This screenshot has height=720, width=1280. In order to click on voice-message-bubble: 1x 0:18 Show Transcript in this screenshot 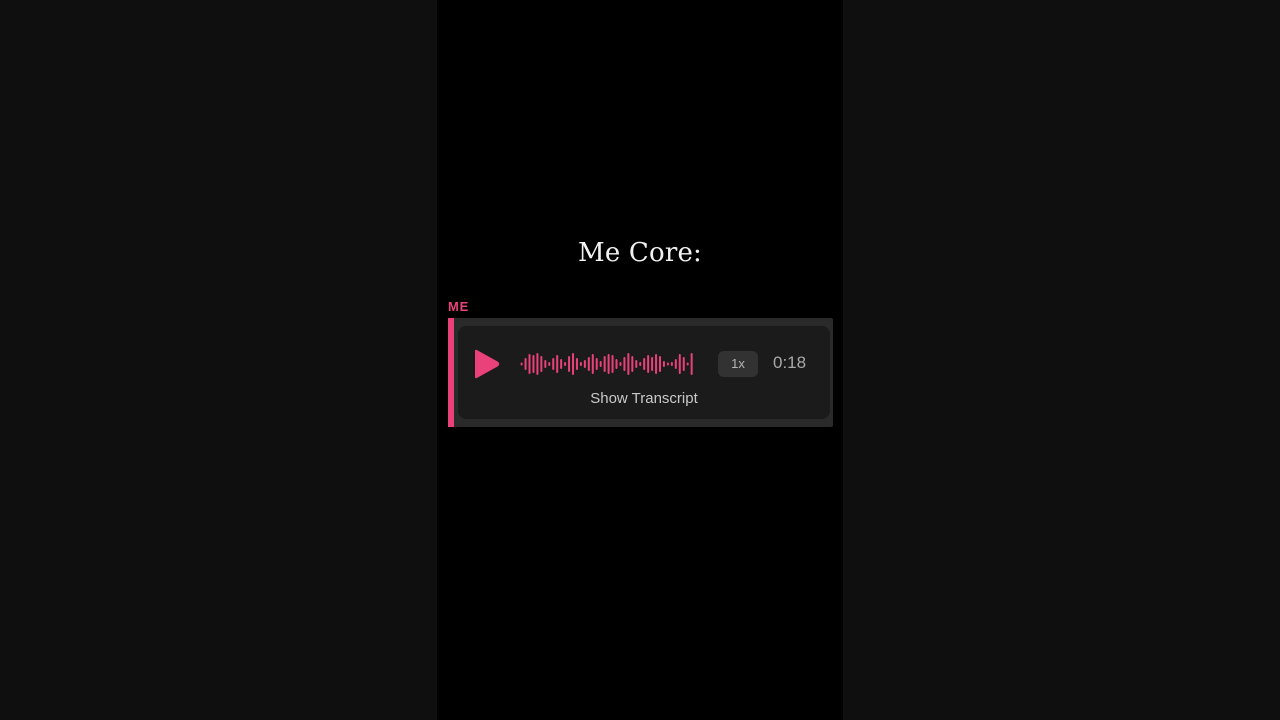, I will do `click(644, 372)`.